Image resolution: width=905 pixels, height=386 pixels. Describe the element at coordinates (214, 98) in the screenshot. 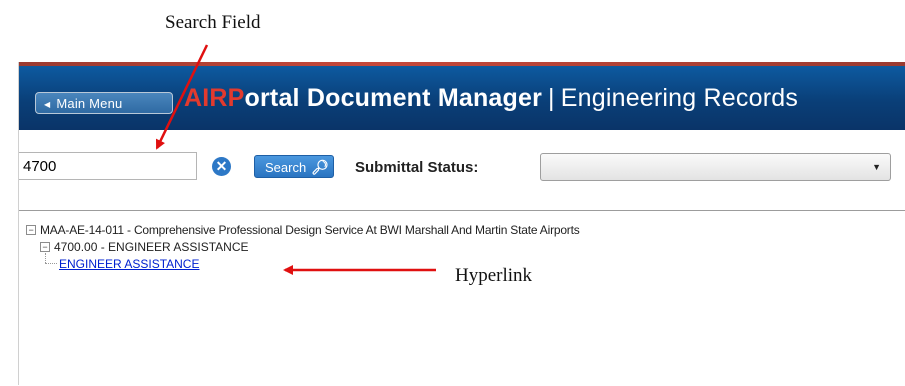

I see `title-accent: AIRP` at that location.